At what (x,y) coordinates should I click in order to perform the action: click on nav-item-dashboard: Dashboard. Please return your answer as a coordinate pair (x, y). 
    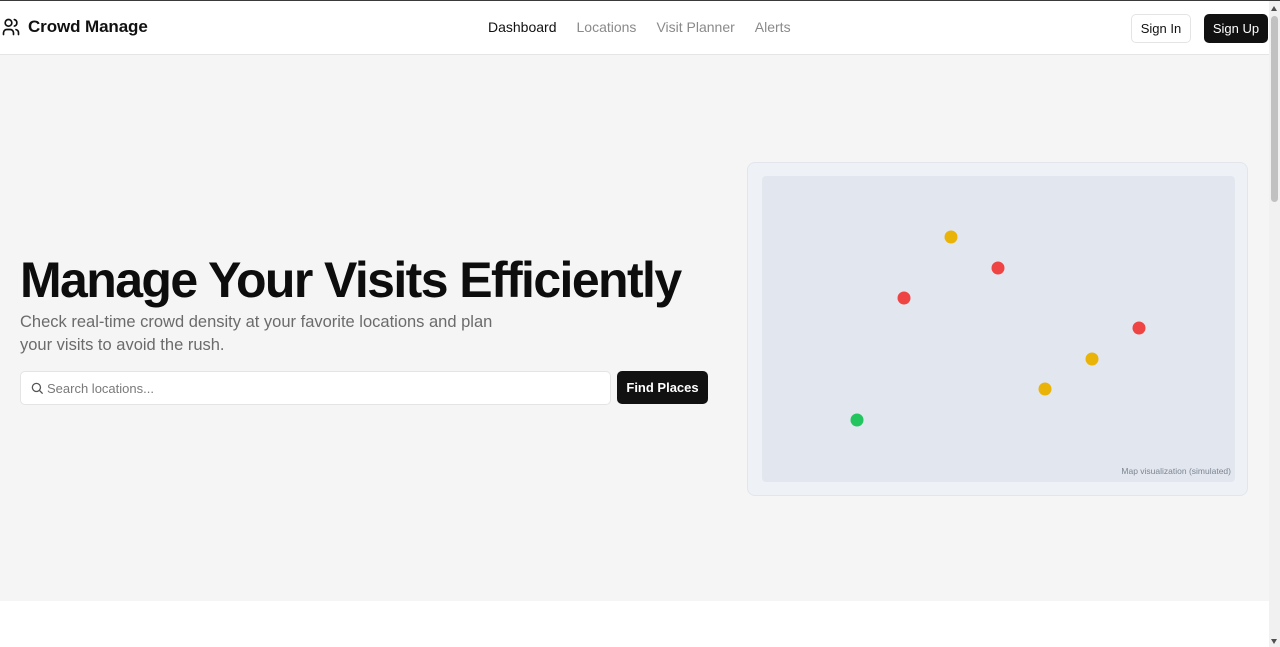
    Looking at the image, I should click on (522, 27).